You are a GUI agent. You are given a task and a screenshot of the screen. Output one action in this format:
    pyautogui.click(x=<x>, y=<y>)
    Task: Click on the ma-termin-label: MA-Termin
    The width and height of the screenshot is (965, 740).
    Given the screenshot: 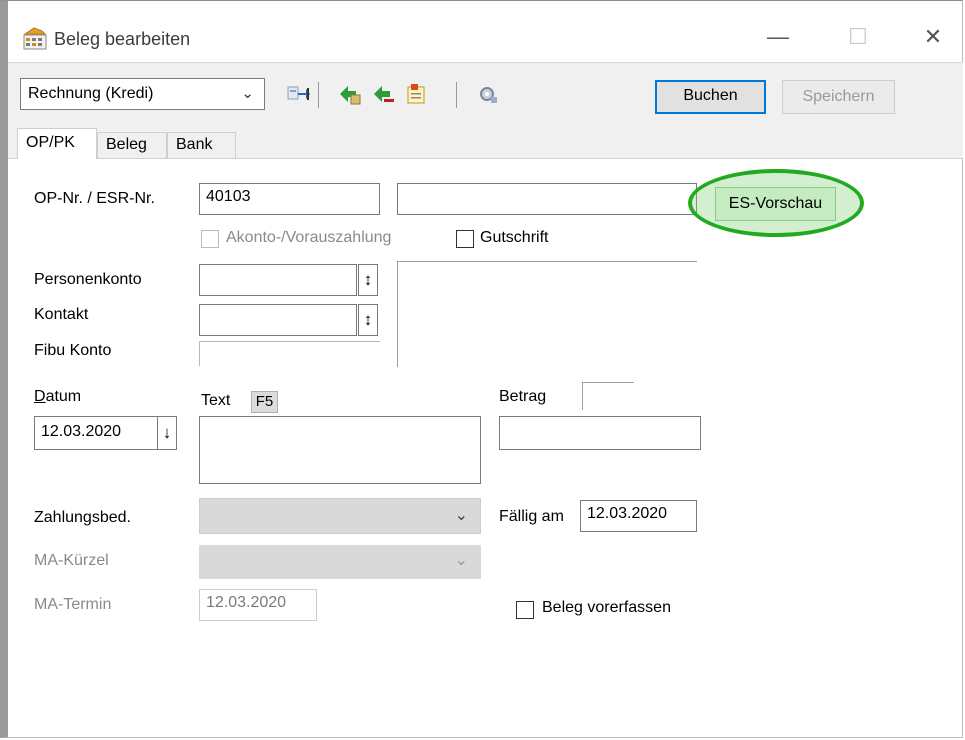 What is the action you would take?
    pyautogui.click(x=73, y=604)
    